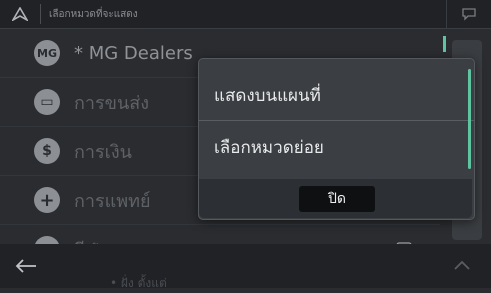 The width and height of the screenshot is (491, 293). I want to click on back-arrow-icon, so click(26, 266).